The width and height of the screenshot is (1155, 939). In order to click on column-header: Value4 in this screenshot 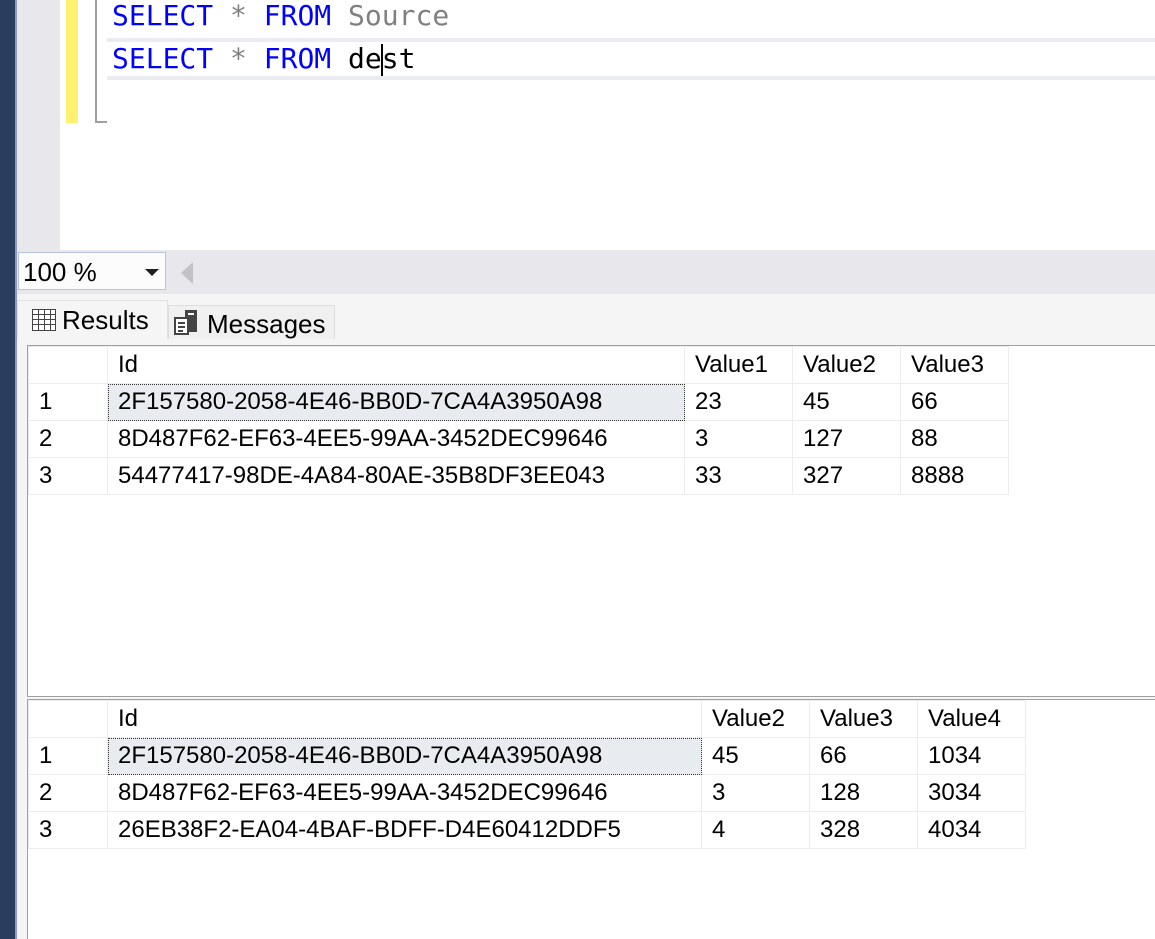, I will do `click(971, 719)`.